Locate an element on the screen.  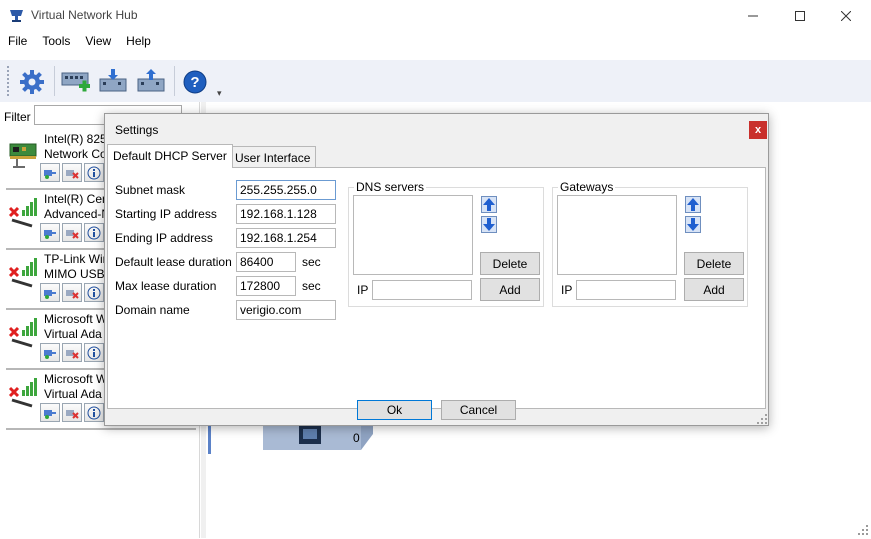
ending-ip-label: Ending IP address is located at coordinates (164, 238).